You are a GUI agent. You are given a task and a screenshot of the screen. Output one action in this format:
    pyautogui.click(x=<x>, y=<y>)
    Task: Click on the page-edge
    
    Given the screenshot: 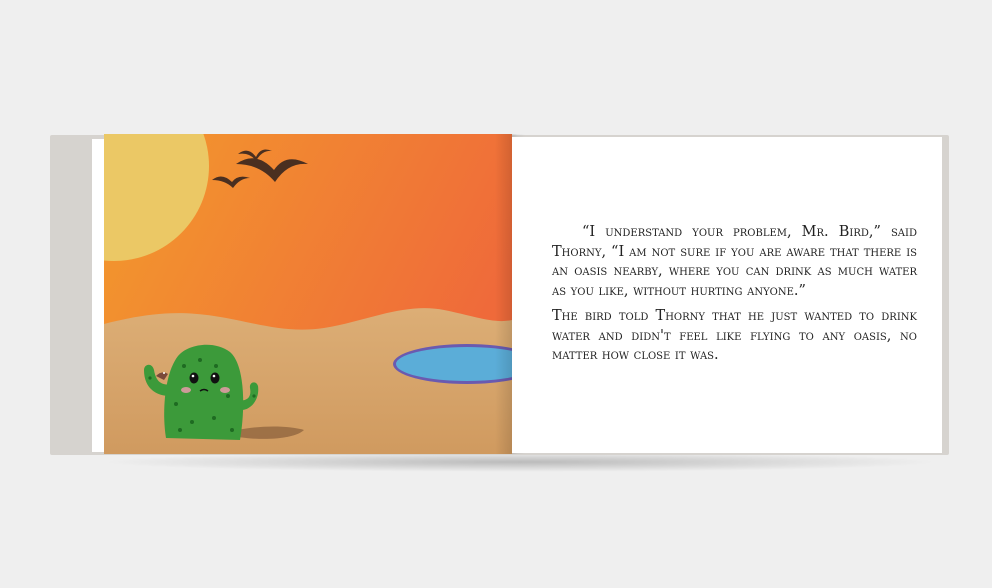 What is the action you would take?
    pyautogui.click(x=98, y=295)
    